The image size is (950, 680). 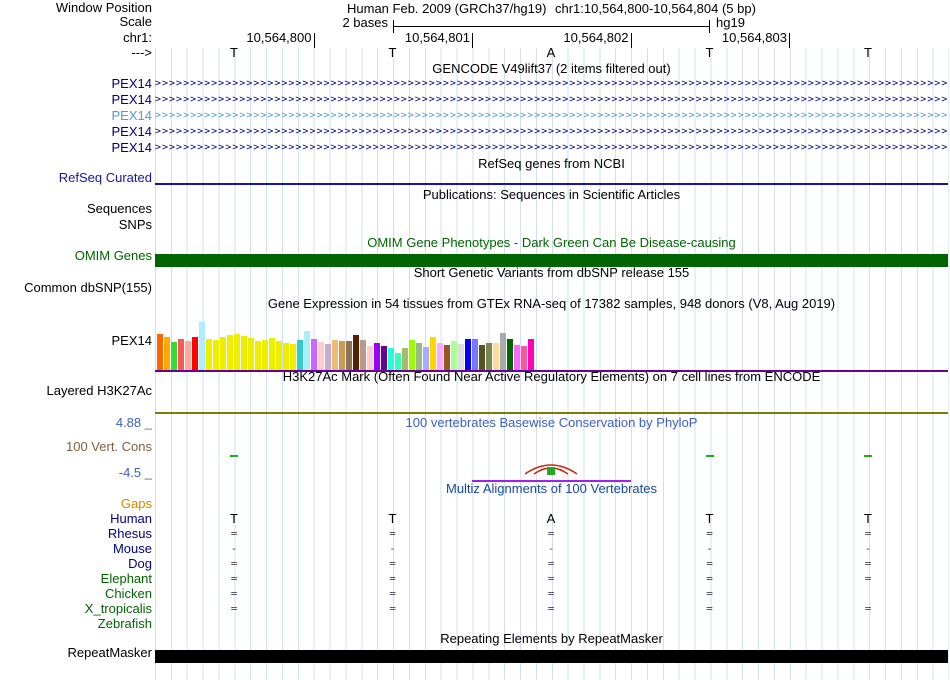 What do you see at coordinates (105, 178) in the screenshot?
I see `refseq-curated-label: RefSeq Curated` at bounding box center [105, 178].